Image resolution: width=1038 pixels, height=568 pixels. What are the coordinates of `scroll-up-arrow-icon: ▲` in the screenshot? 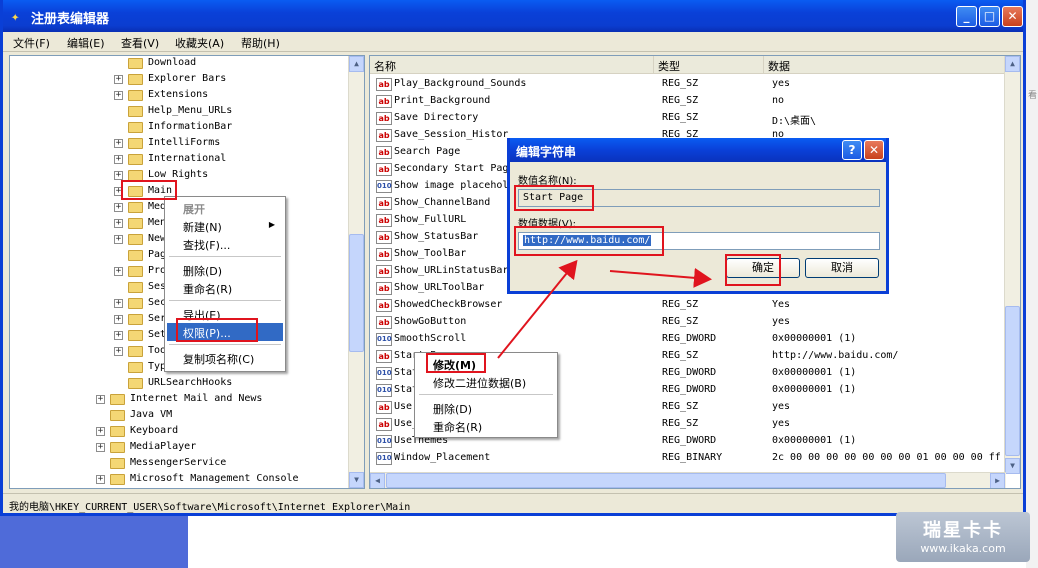 It's located at (356, 64).